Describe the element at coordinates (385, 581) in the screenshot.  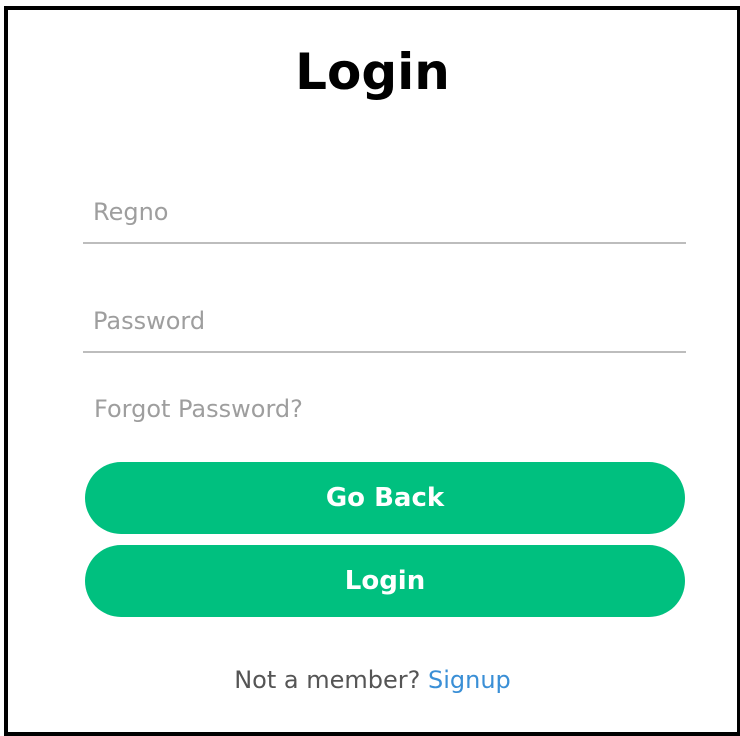
I see `login-button: Login` at that location.